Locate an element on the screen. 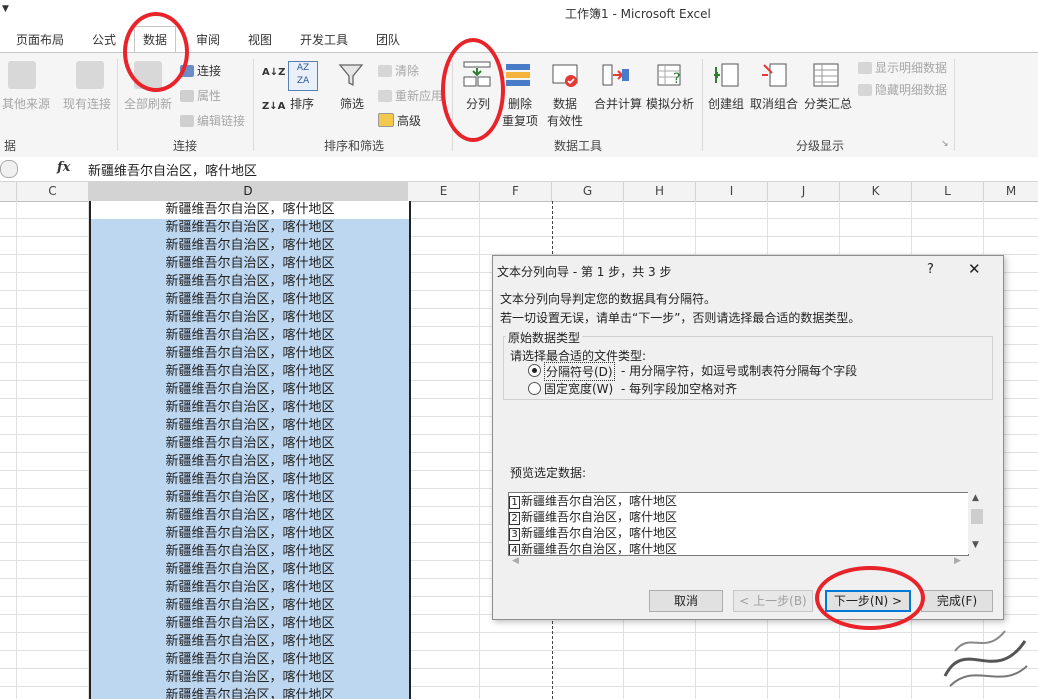 The width and height of the screenshot is (1038, 699). radio-delimited is located at coordinates (534, 370).